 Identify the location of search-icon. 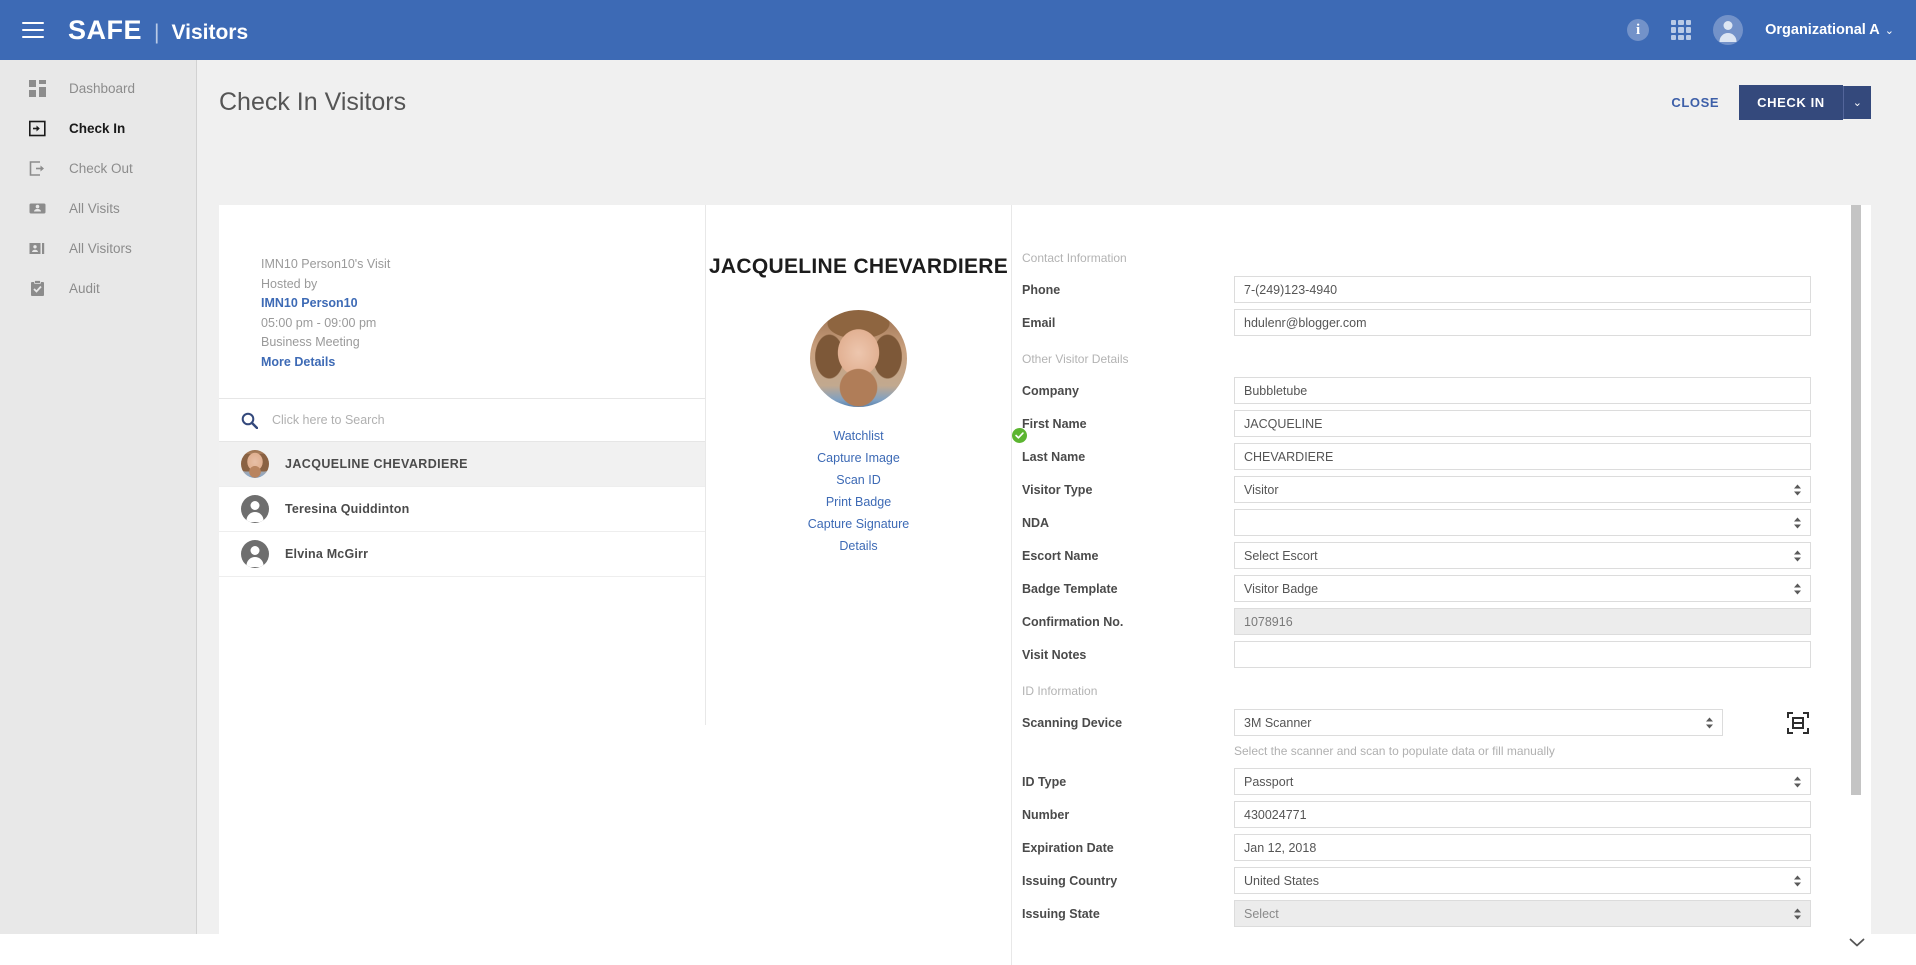
(249, 420).